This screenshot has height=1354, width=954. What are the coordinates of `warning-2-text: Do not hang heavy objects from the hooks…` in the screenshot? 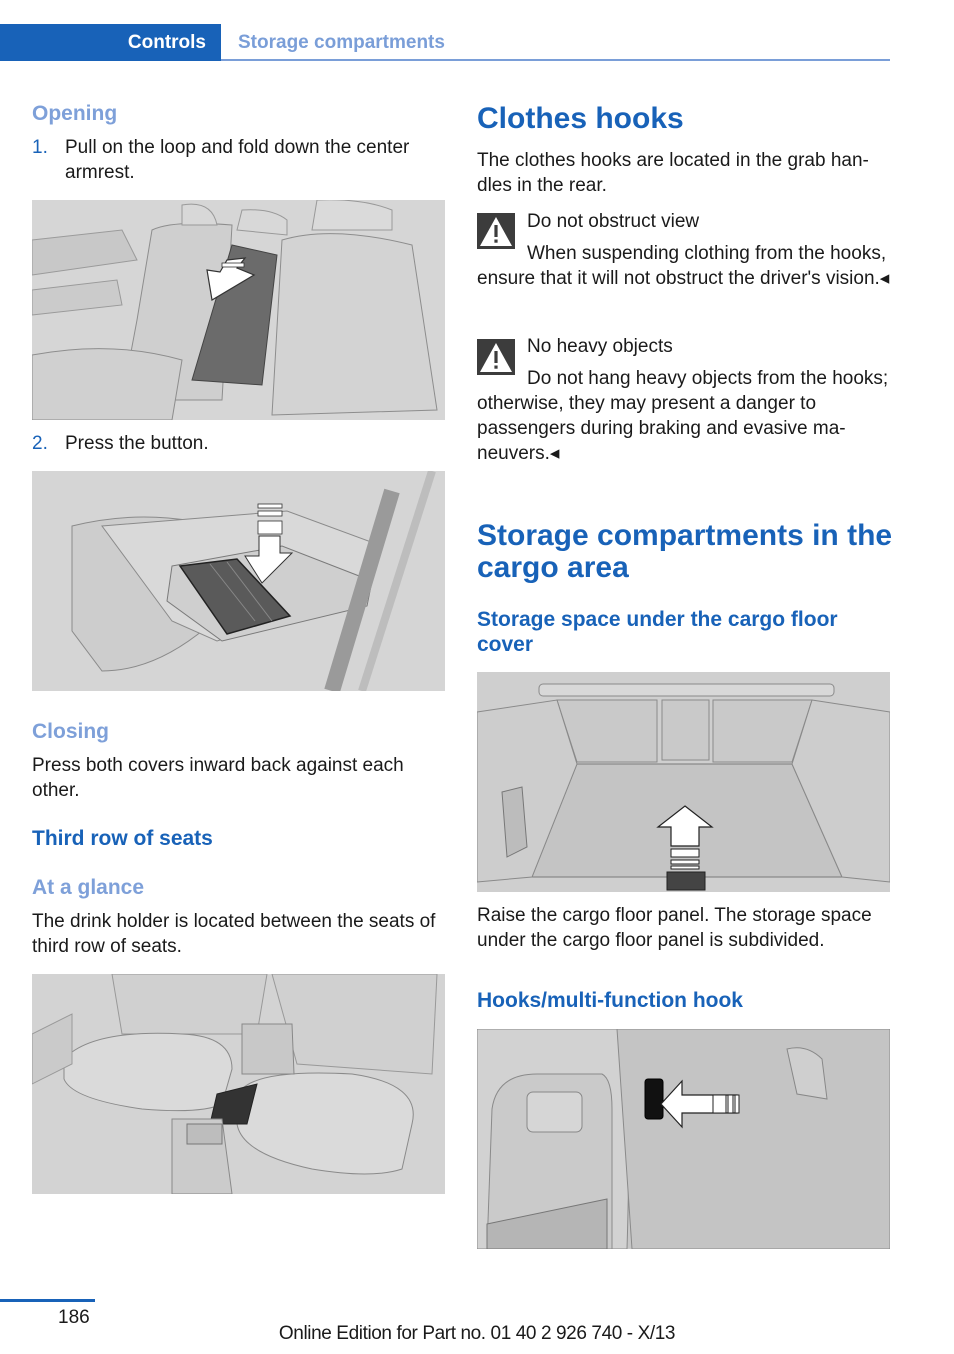 It's located at (683, 416).